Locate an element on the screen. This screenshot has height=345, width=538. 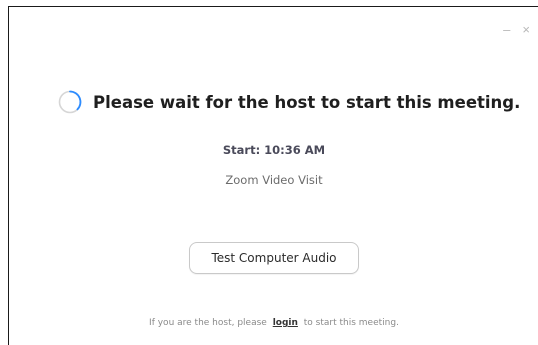
meeting-name: Zoom Video Visit is located at coordinates (274, 180).